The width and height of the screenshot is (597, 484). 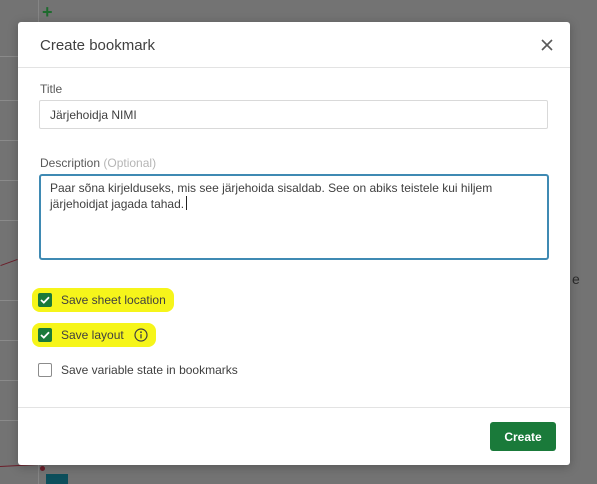 What do you see at coordinates (42, 468) in the screenshot?
I see `background-chart-point` at bounding box center [42, 468].